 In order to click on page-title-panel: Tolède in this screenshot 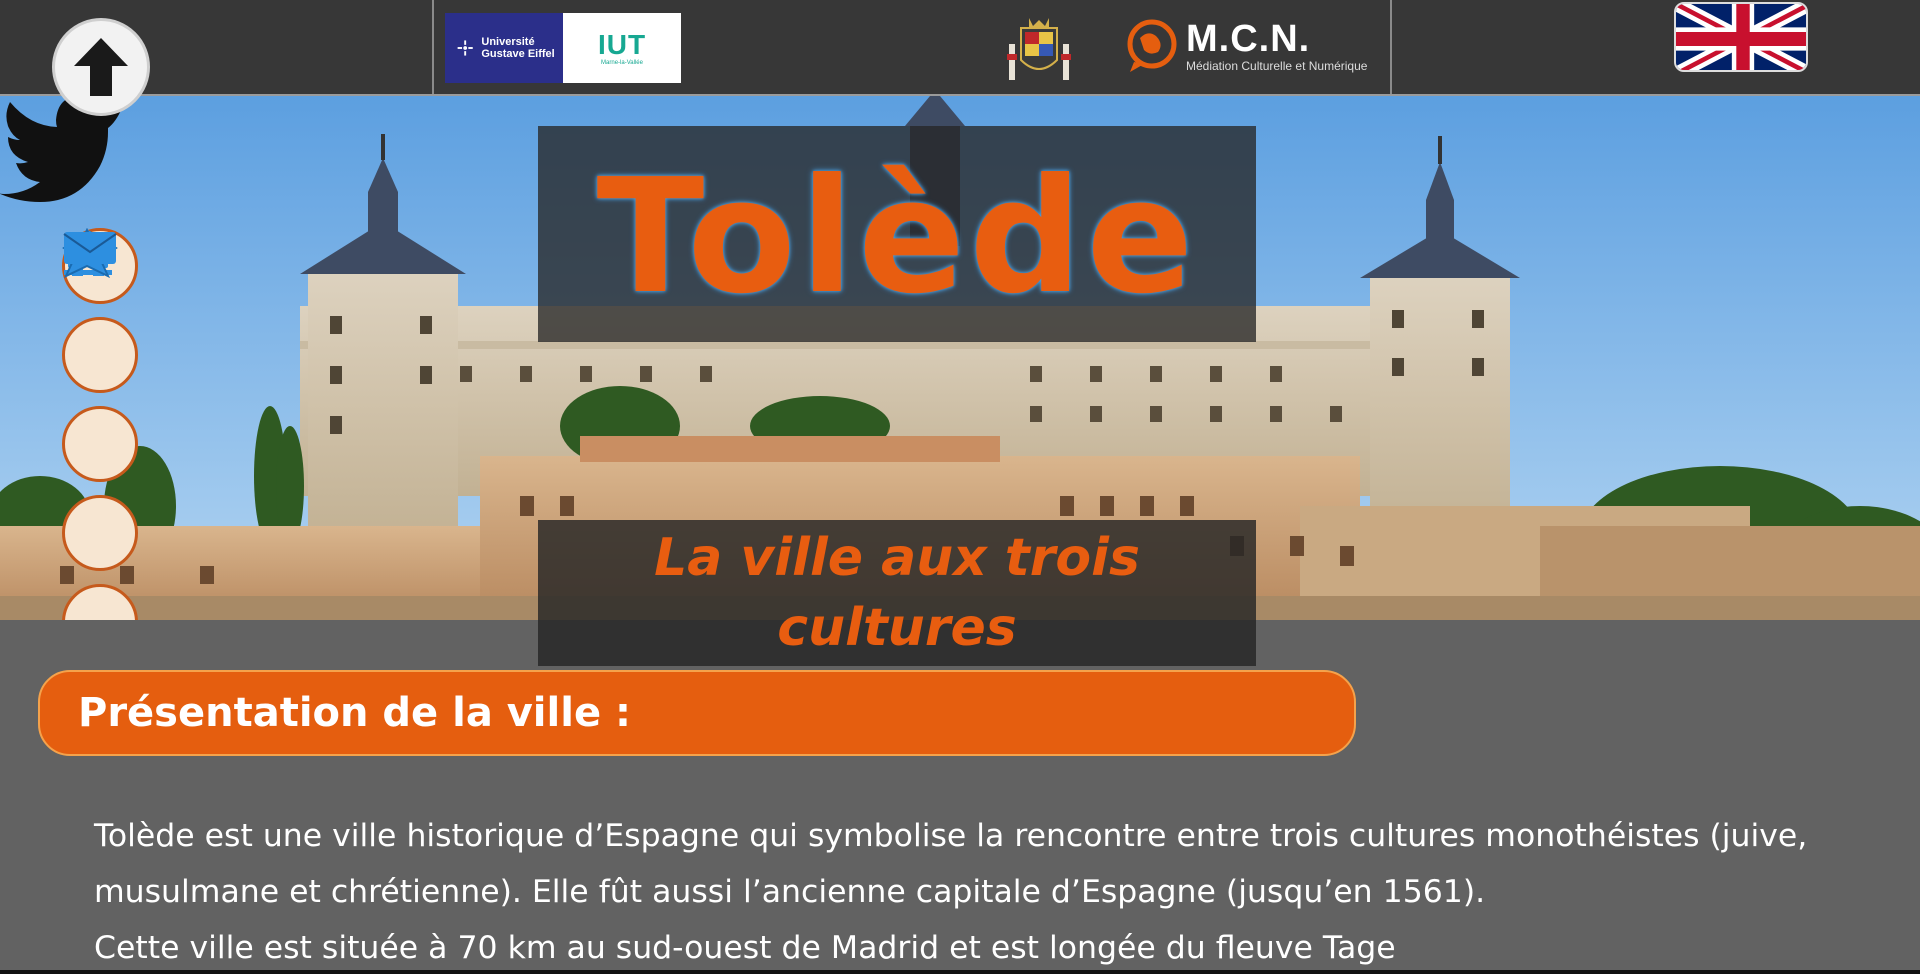, I will do `click(897, 234)`.